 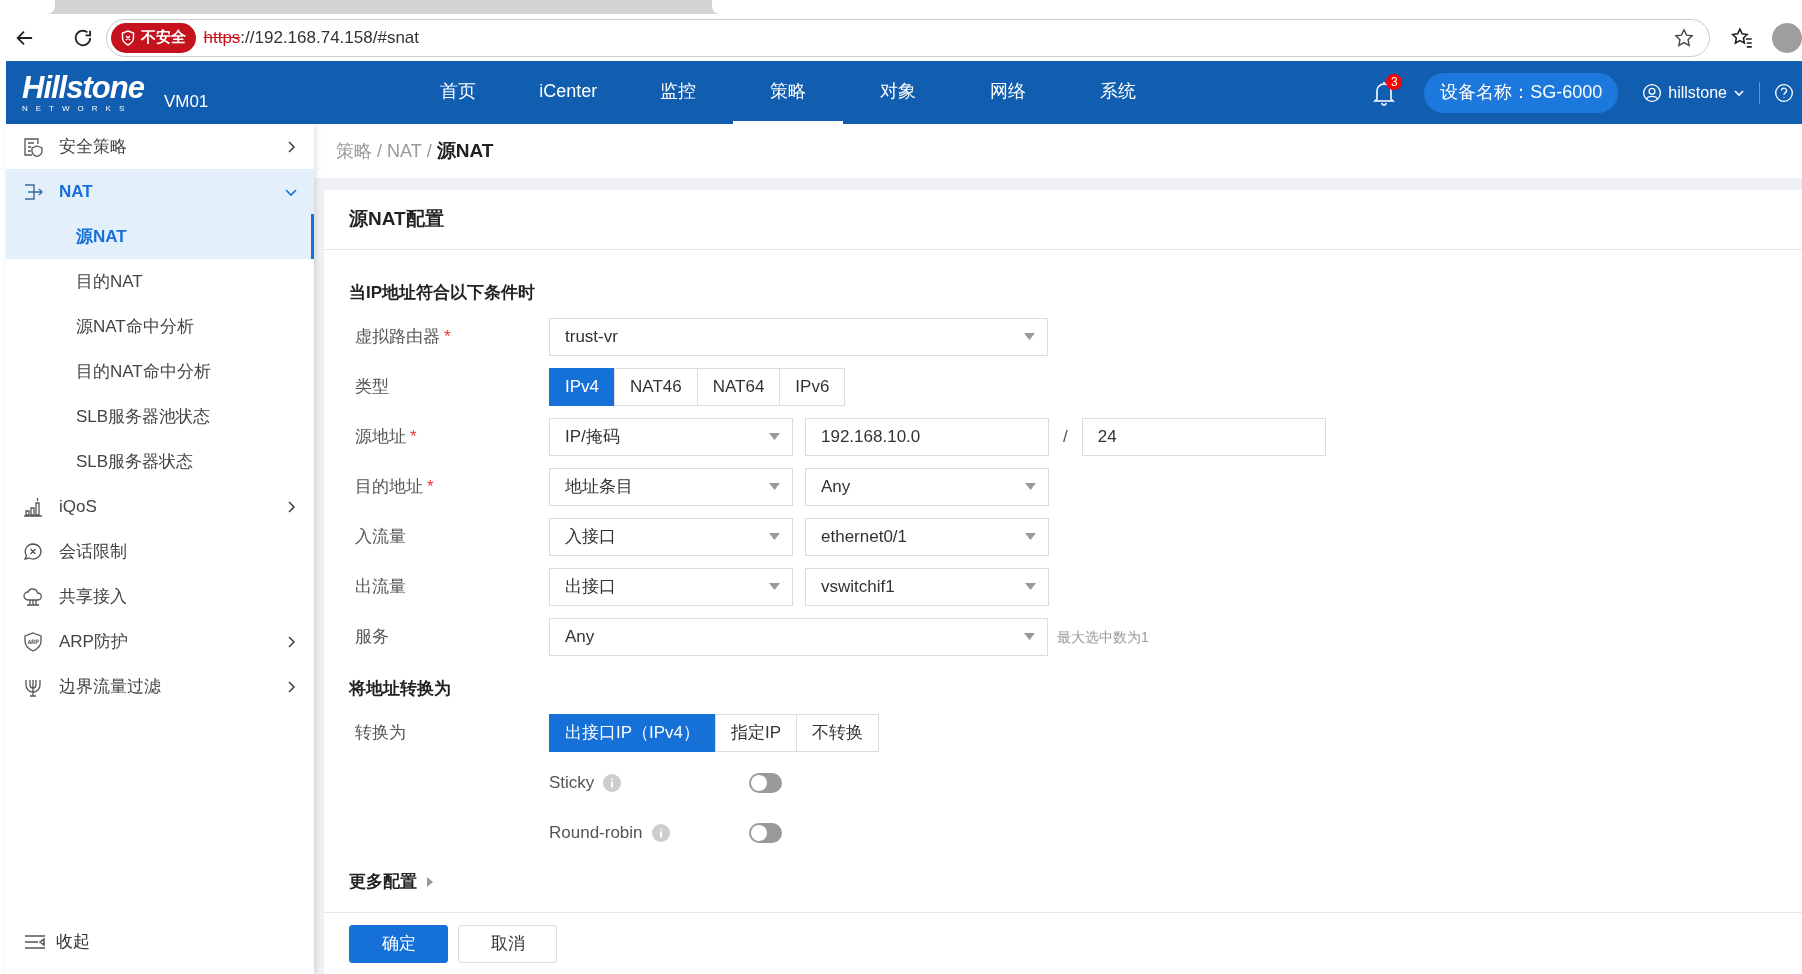 I want to click on segment-option: 不转换, so click(x=838, y=733).